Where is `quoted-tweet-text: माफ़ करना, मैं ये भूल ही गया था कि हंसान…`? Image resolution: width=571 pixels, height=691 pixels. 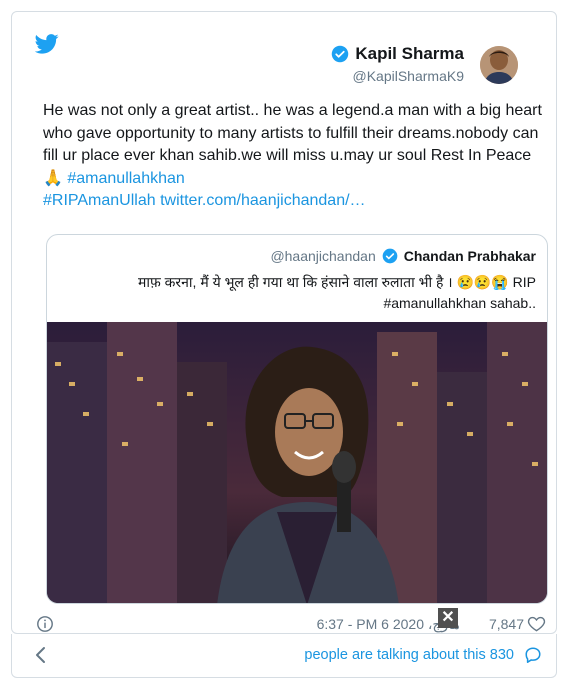
quoted-tweet-text: माफ़ करना, मैं ये भूल ही गया था कि हंसान… is located at coordinates (336, 292).